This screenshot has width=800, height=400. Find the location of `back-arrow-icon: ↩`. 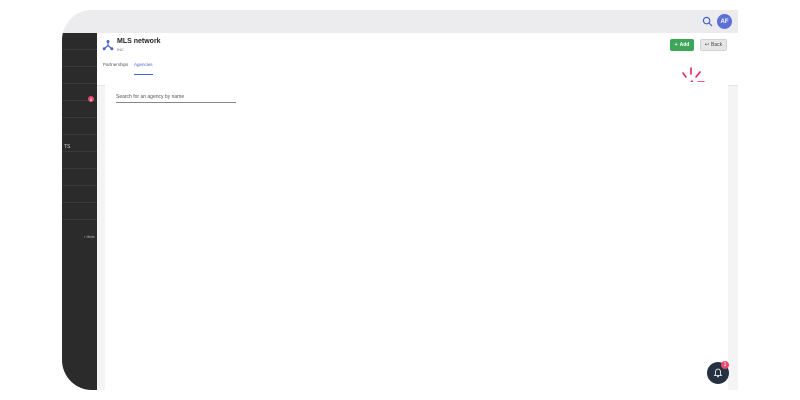

back-arrow-icon: ↩ is located at coordinates (707, 45).